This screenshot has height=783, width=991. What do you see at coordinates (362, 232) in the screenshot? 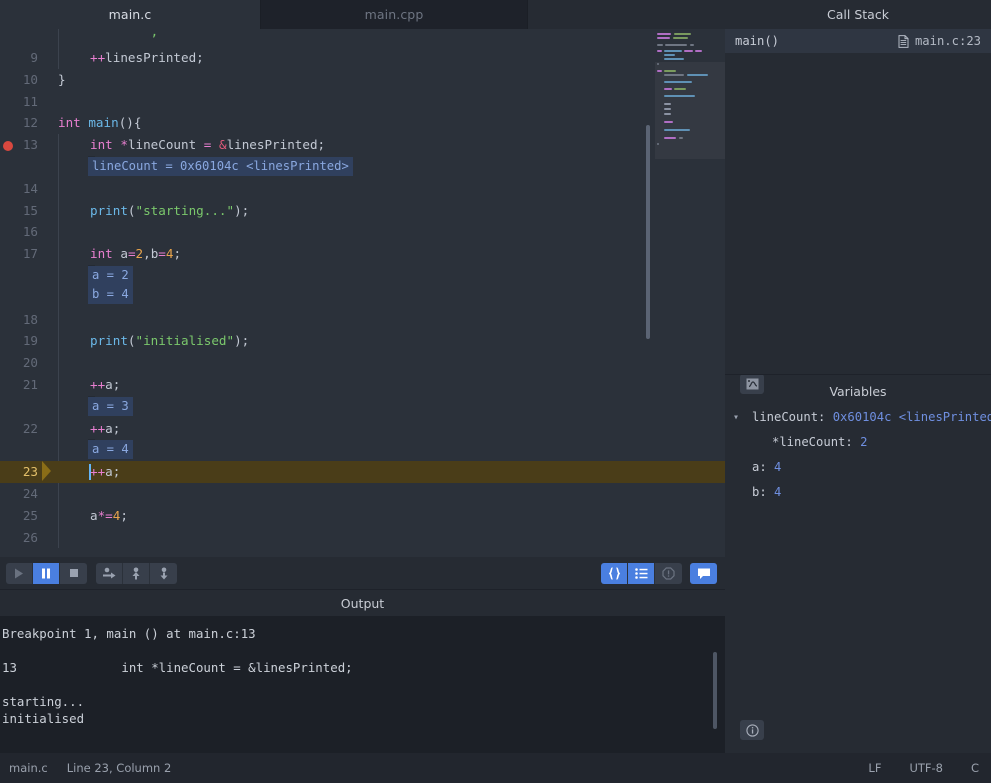
I see `code-line-16: 16` at bounding box center [362, 232].